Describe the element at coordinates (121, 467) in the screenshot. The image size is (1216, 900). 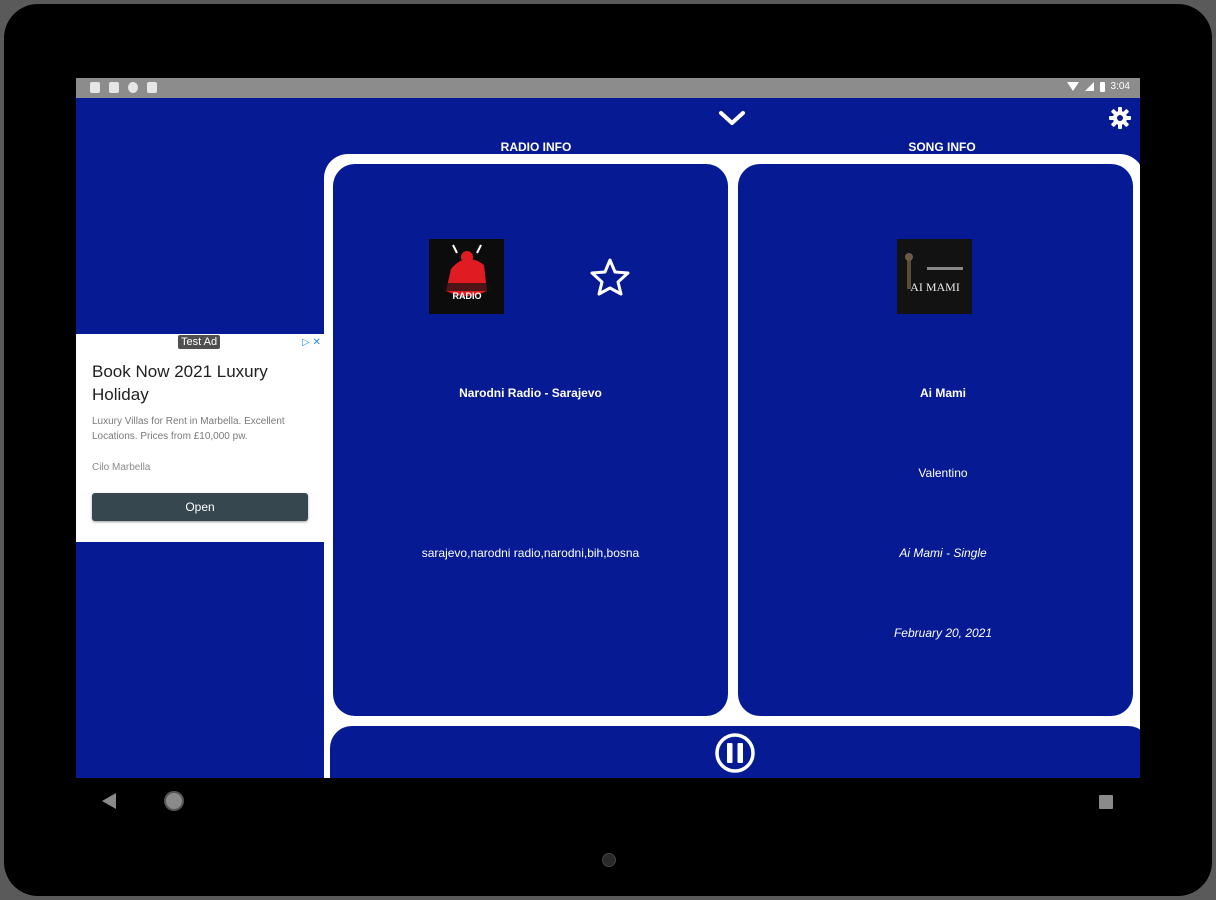
I see `ad-sponsor: Cilo Marbella` at that location.